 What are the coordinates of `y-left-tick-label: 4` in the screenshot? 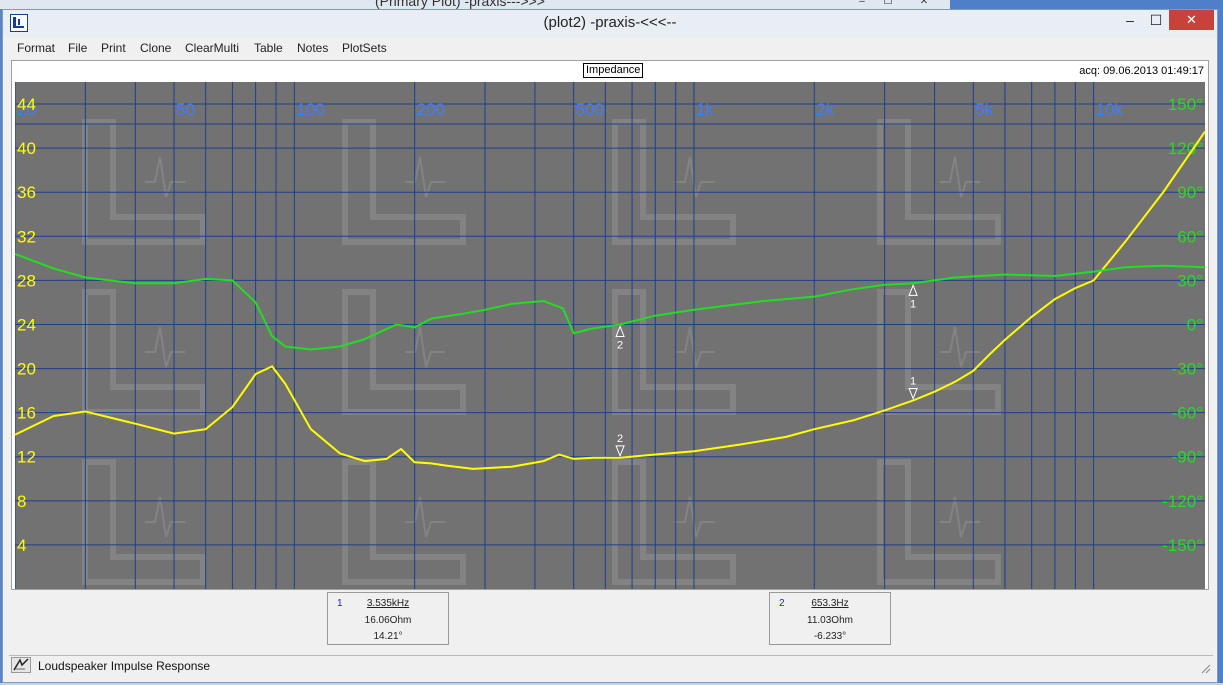 It's located at (21, 545).